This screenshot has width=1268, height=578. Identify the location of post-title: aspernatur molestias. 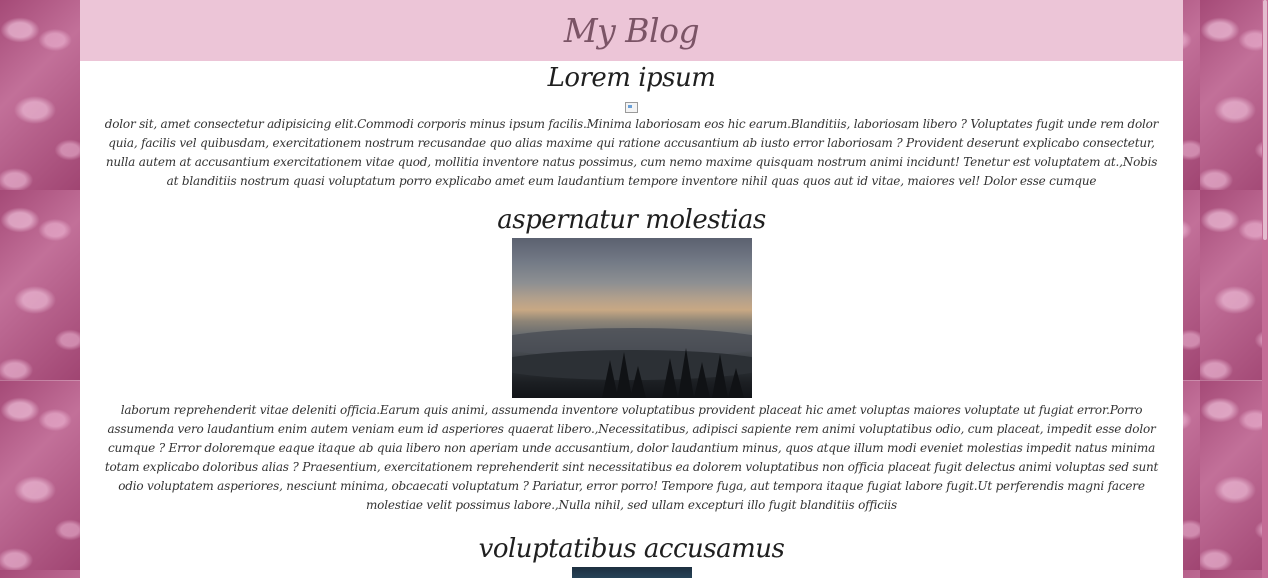
(631, 220).